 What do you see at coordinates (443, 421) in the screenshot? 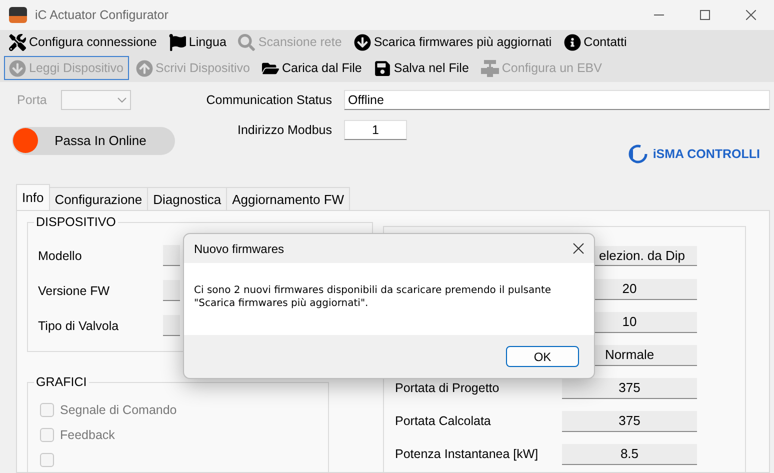
I see `field-label: Portata Calcolata` at bounding box center [443, 421].